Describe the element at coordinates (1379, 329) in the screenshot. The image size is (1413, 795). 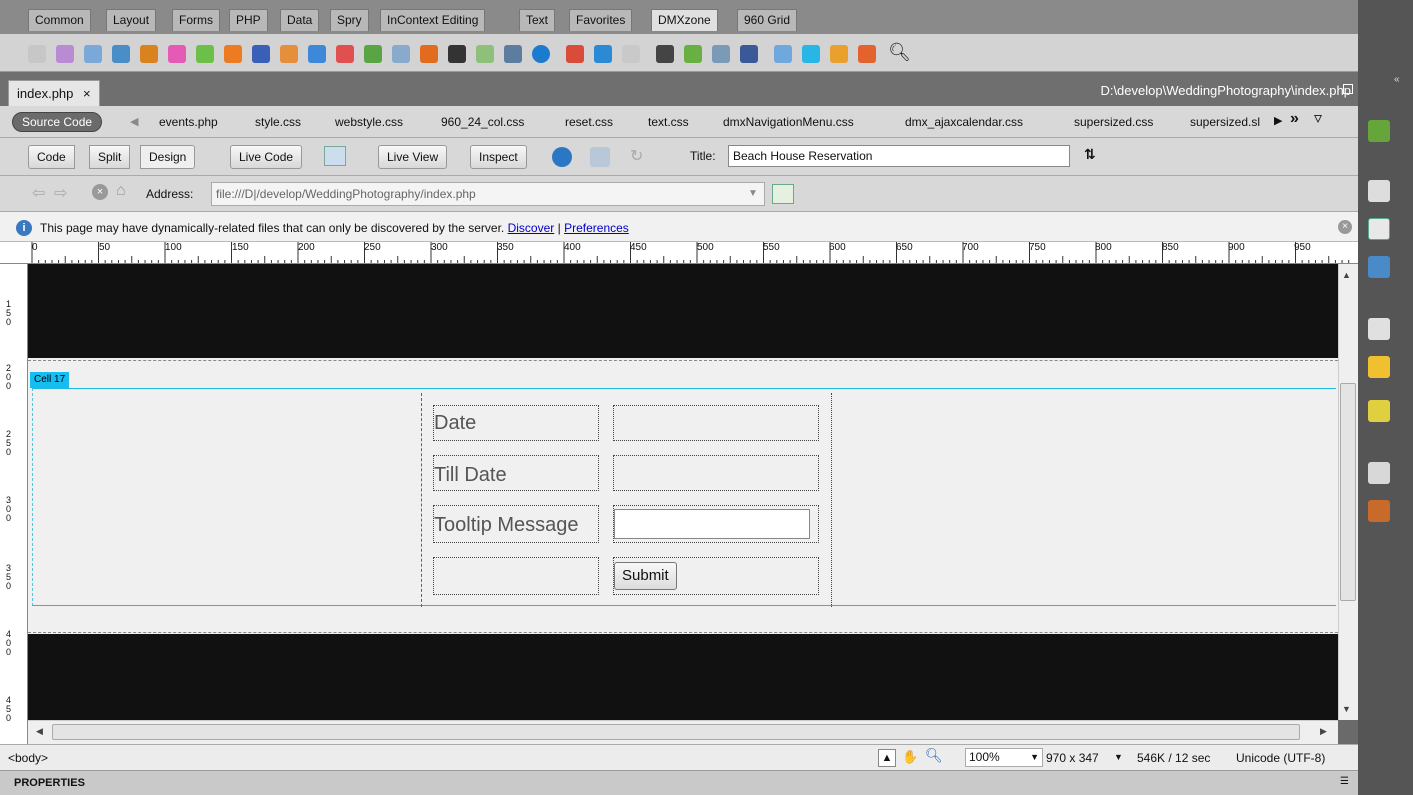
I see `server-behaviors-icon` at that location.